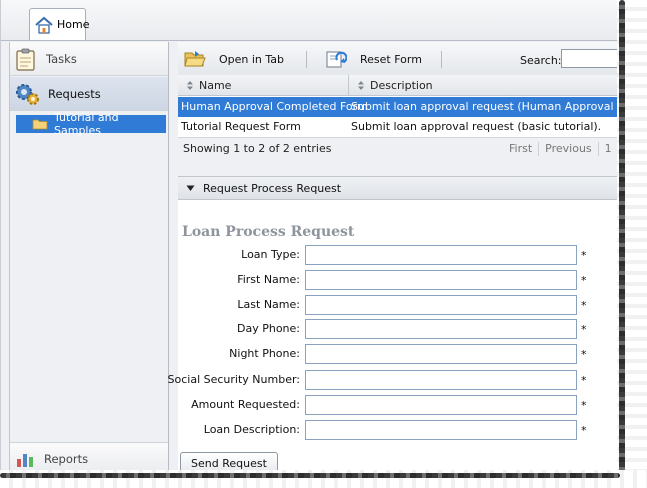  I want to click on sidebar-item-tasks: Tasks, so click(89, 59).